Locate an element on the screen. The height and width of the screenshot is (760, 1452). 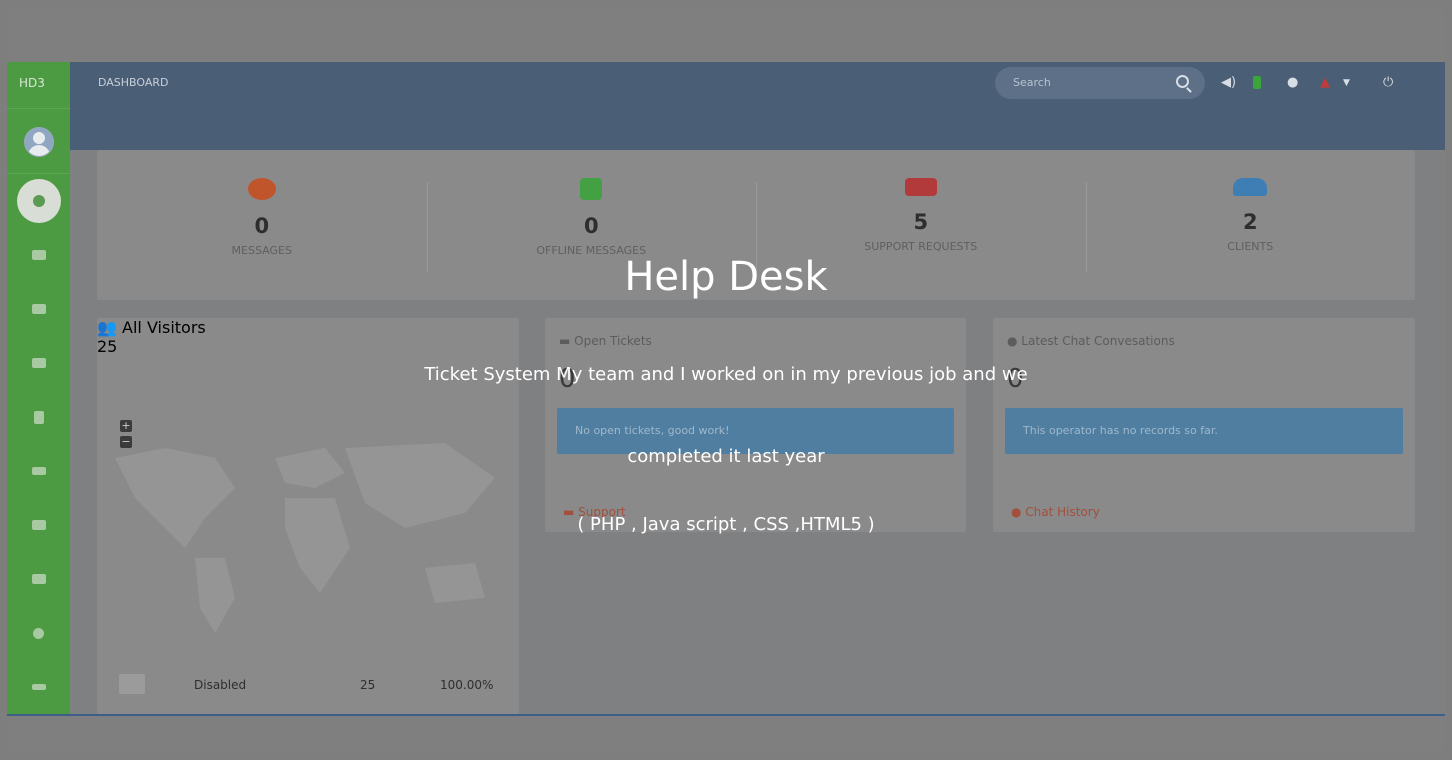
sidebar-item-dashboard is located at coordinates (38, 201).